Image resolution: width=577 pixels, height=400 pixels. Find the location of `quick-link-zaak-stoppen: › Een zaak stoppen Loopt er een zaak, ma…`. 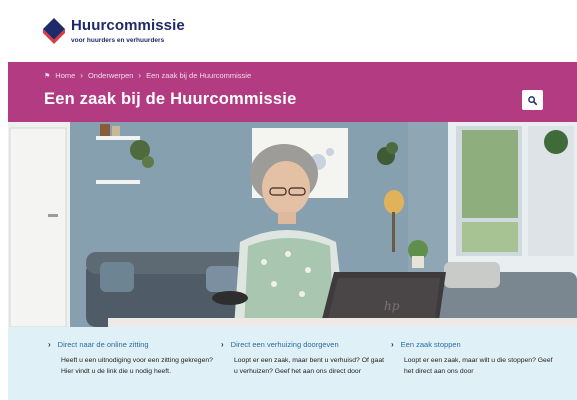

quick-link-zaak-stoppen: › Een zaak stoppen Loopt er een zaak, ma… is located at coordinates (473, 358).